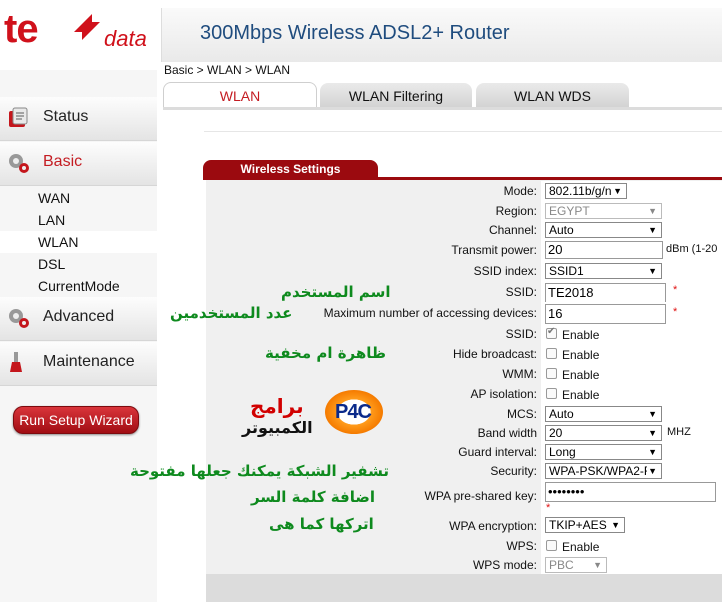 The image size is (722, 602). I want to click on sidebar-item-advanced: Advanced, so click(78, 319).